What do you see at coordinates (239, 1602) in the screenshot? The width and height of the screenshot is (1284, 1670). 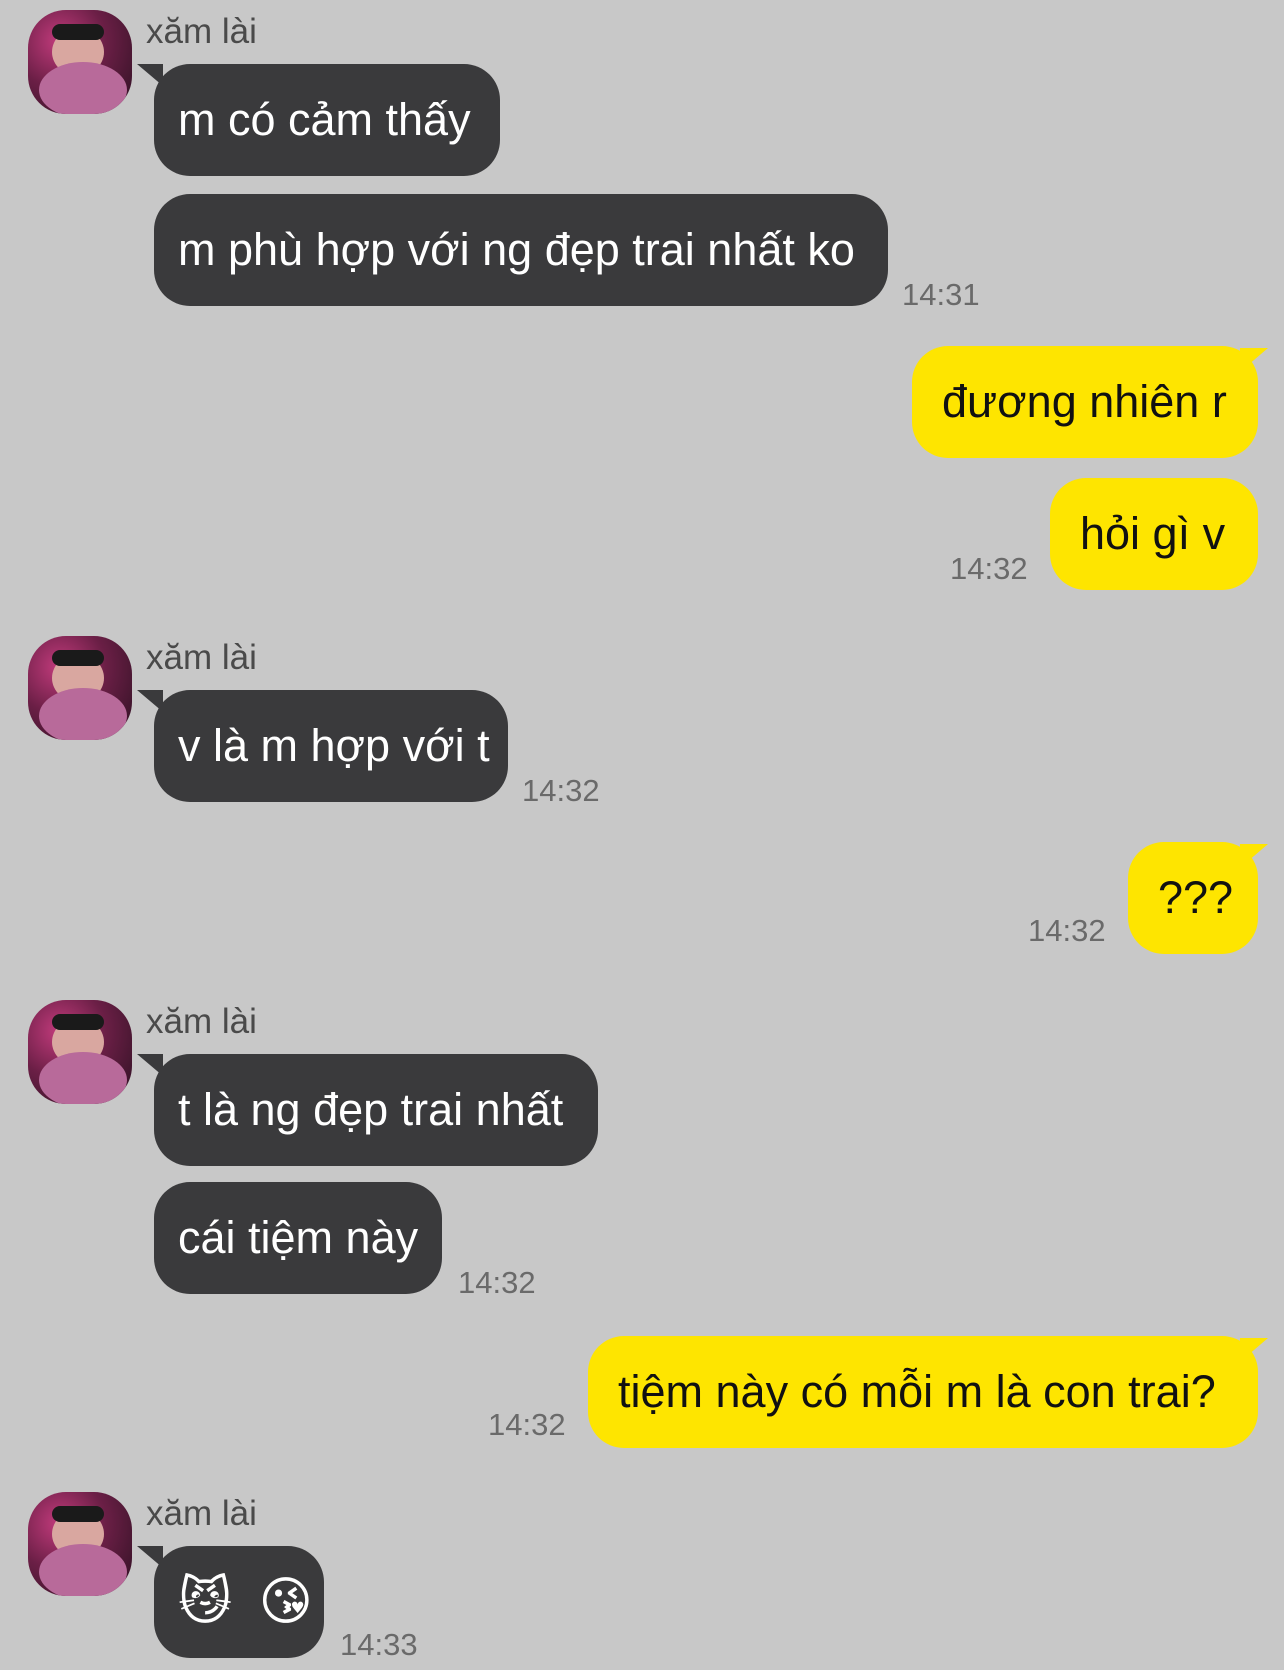 I see `incoming-emoji-bubble: 😼 😘` at bounding box center [239, 1602].